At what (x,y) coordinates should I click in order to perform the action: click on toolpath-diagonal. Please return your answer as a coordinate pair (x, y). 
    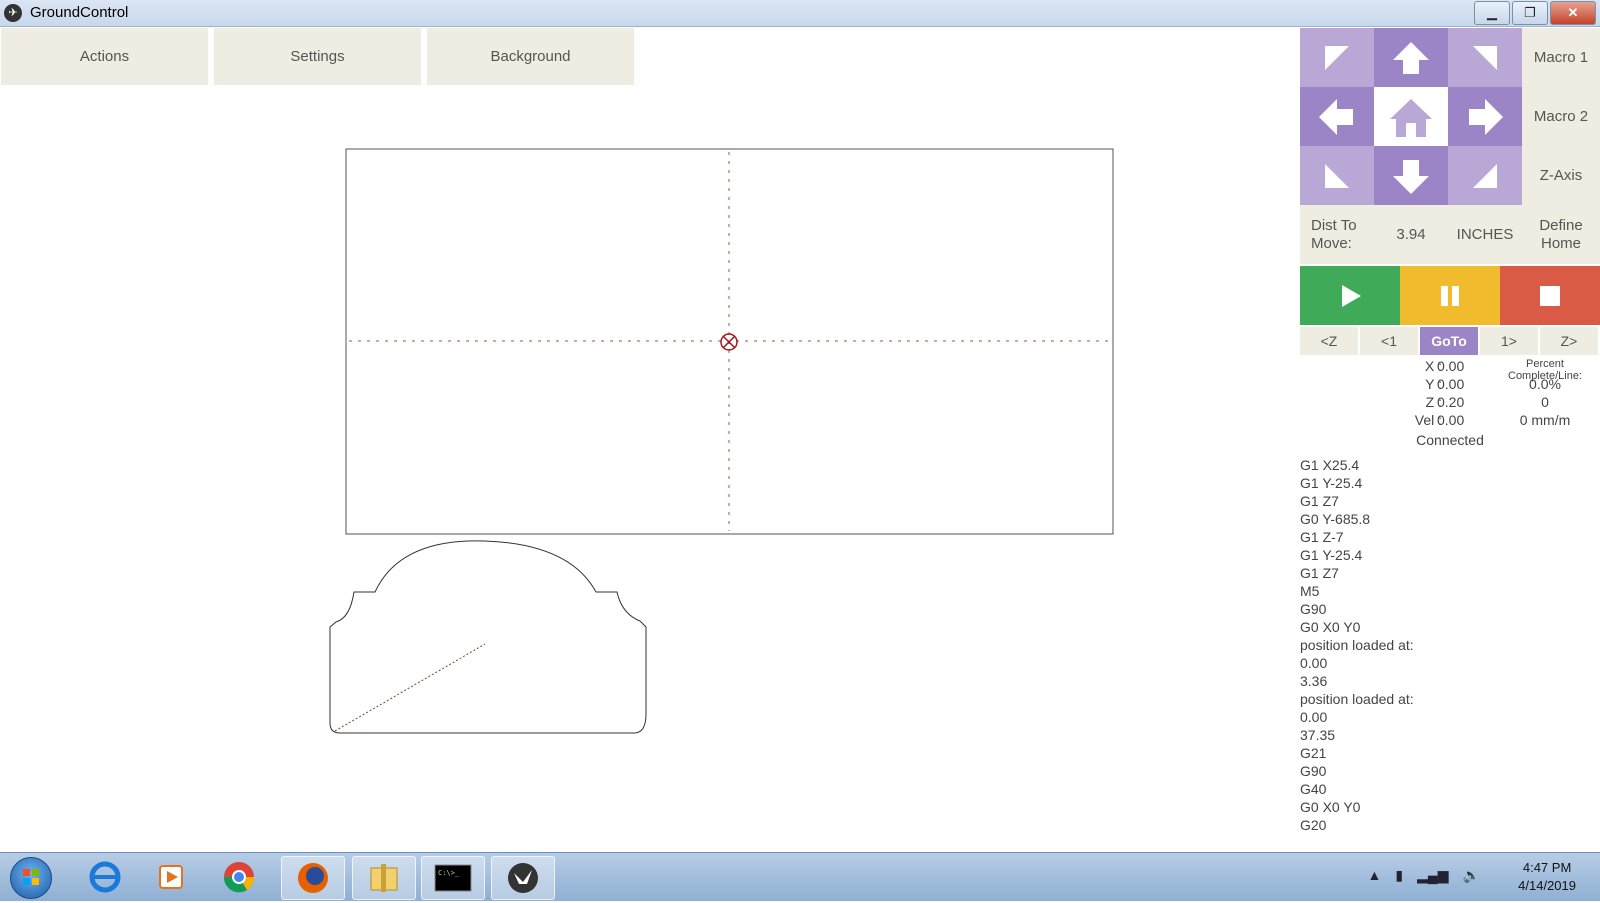
    Looking at the image, I should click on (410, 687).